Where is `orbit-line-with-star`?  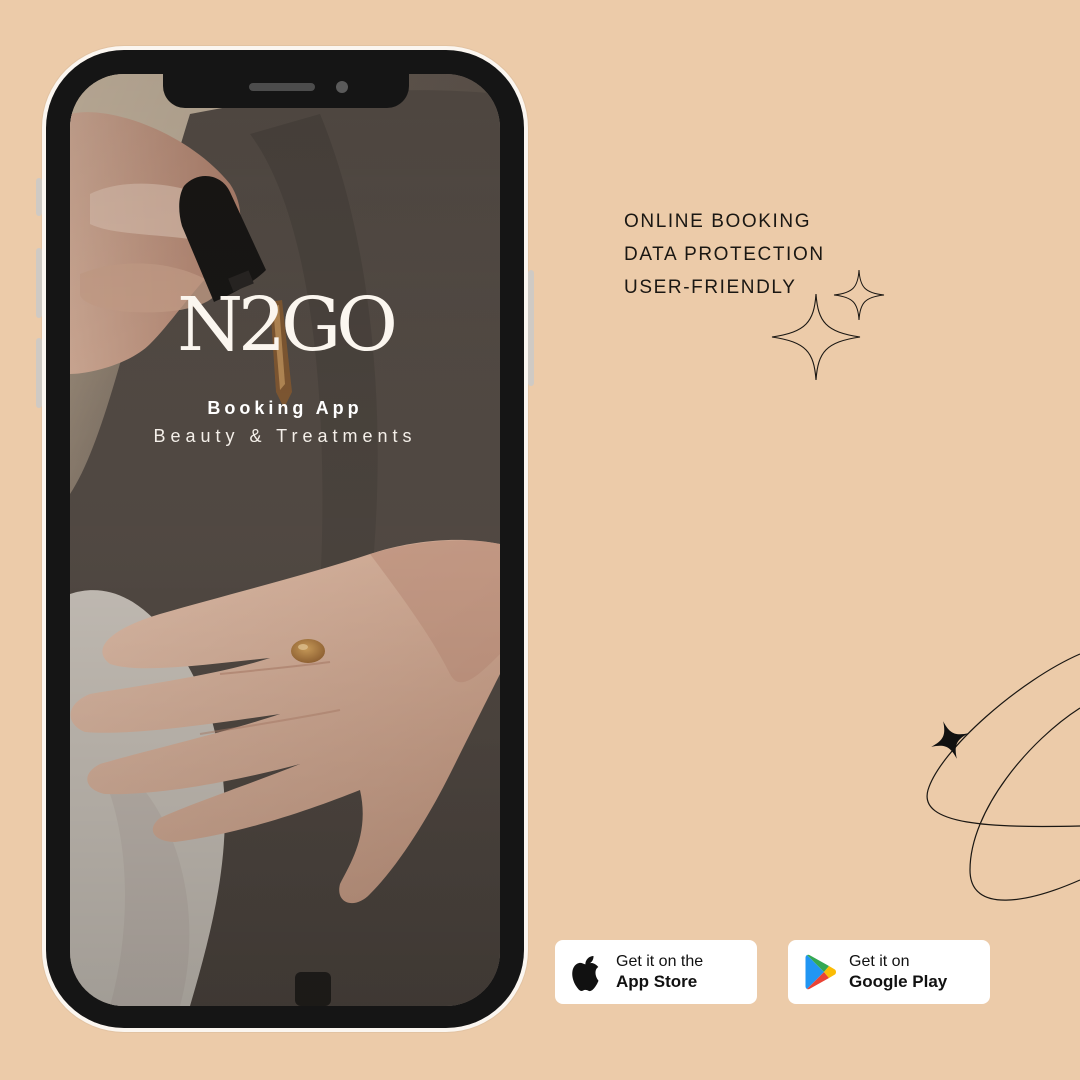
orbit-line-with-star is located at coordinates (1003, 777).